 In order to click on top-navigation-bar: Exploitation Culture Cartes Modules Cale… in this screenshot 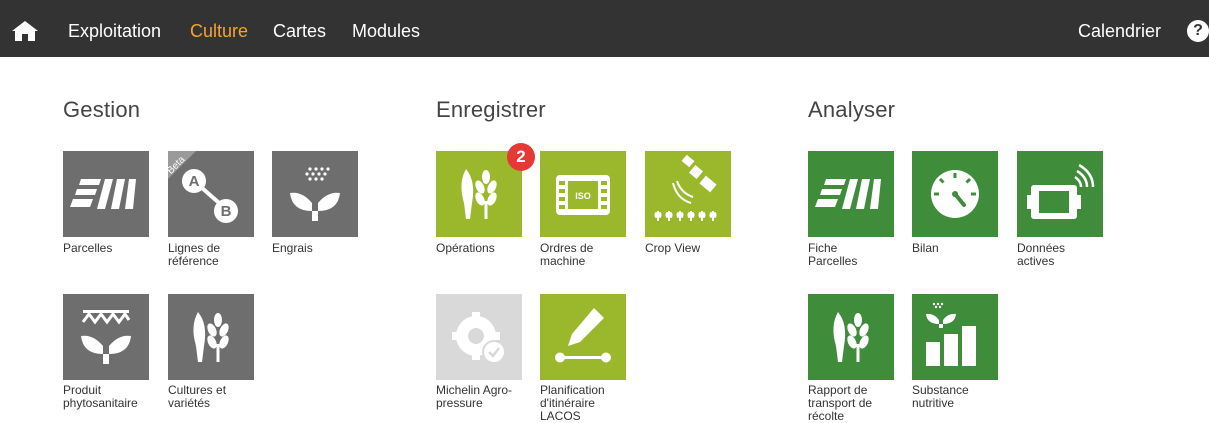, I will do `click(604, 28)`.